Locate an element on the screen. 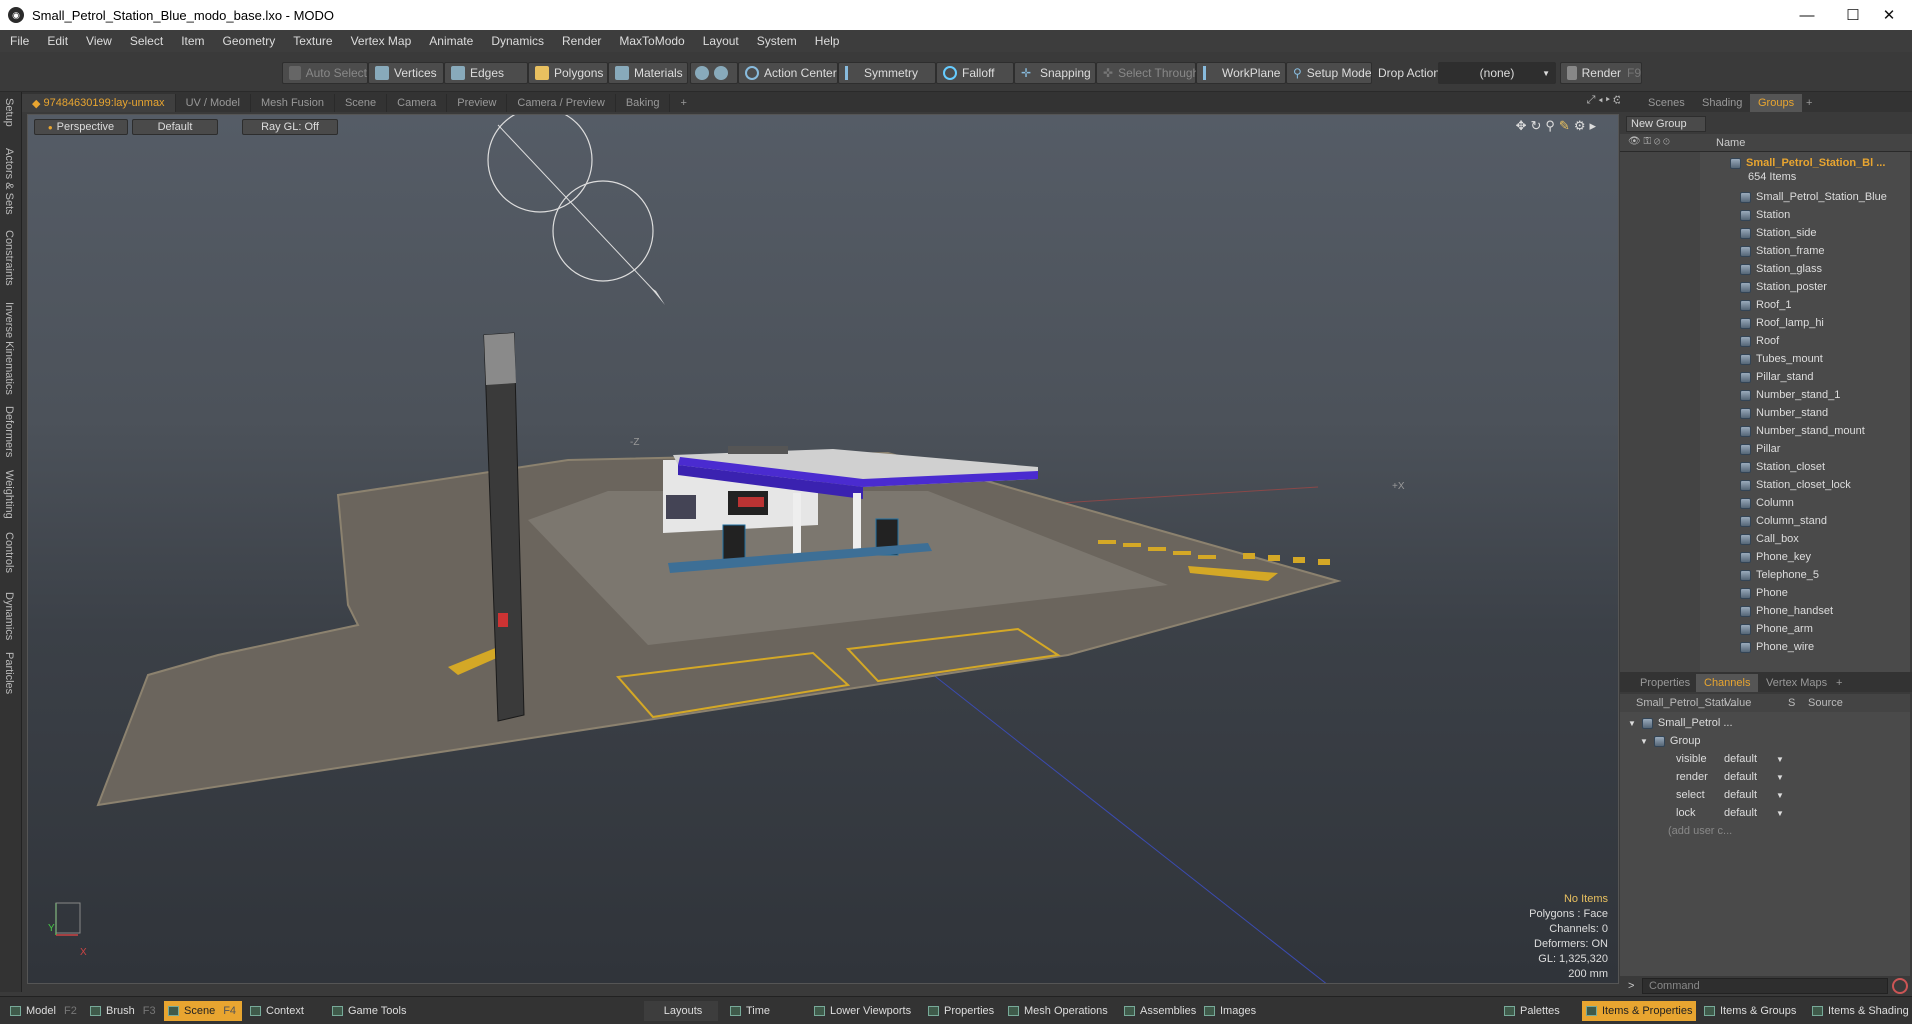  tab-inverse-kinematics: Inverse Kinematics is located at coordinates (9, 348).